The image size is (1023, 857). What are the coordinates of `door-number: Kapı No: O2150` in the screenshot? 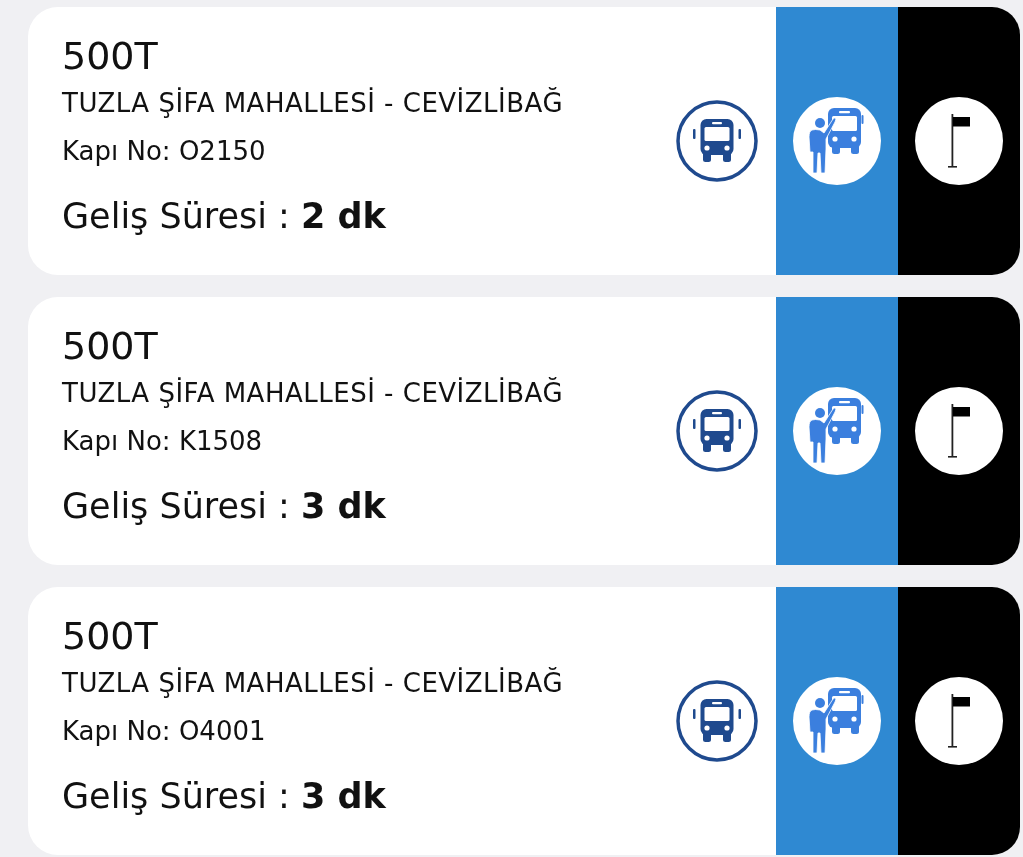 It's located at (164, 151).